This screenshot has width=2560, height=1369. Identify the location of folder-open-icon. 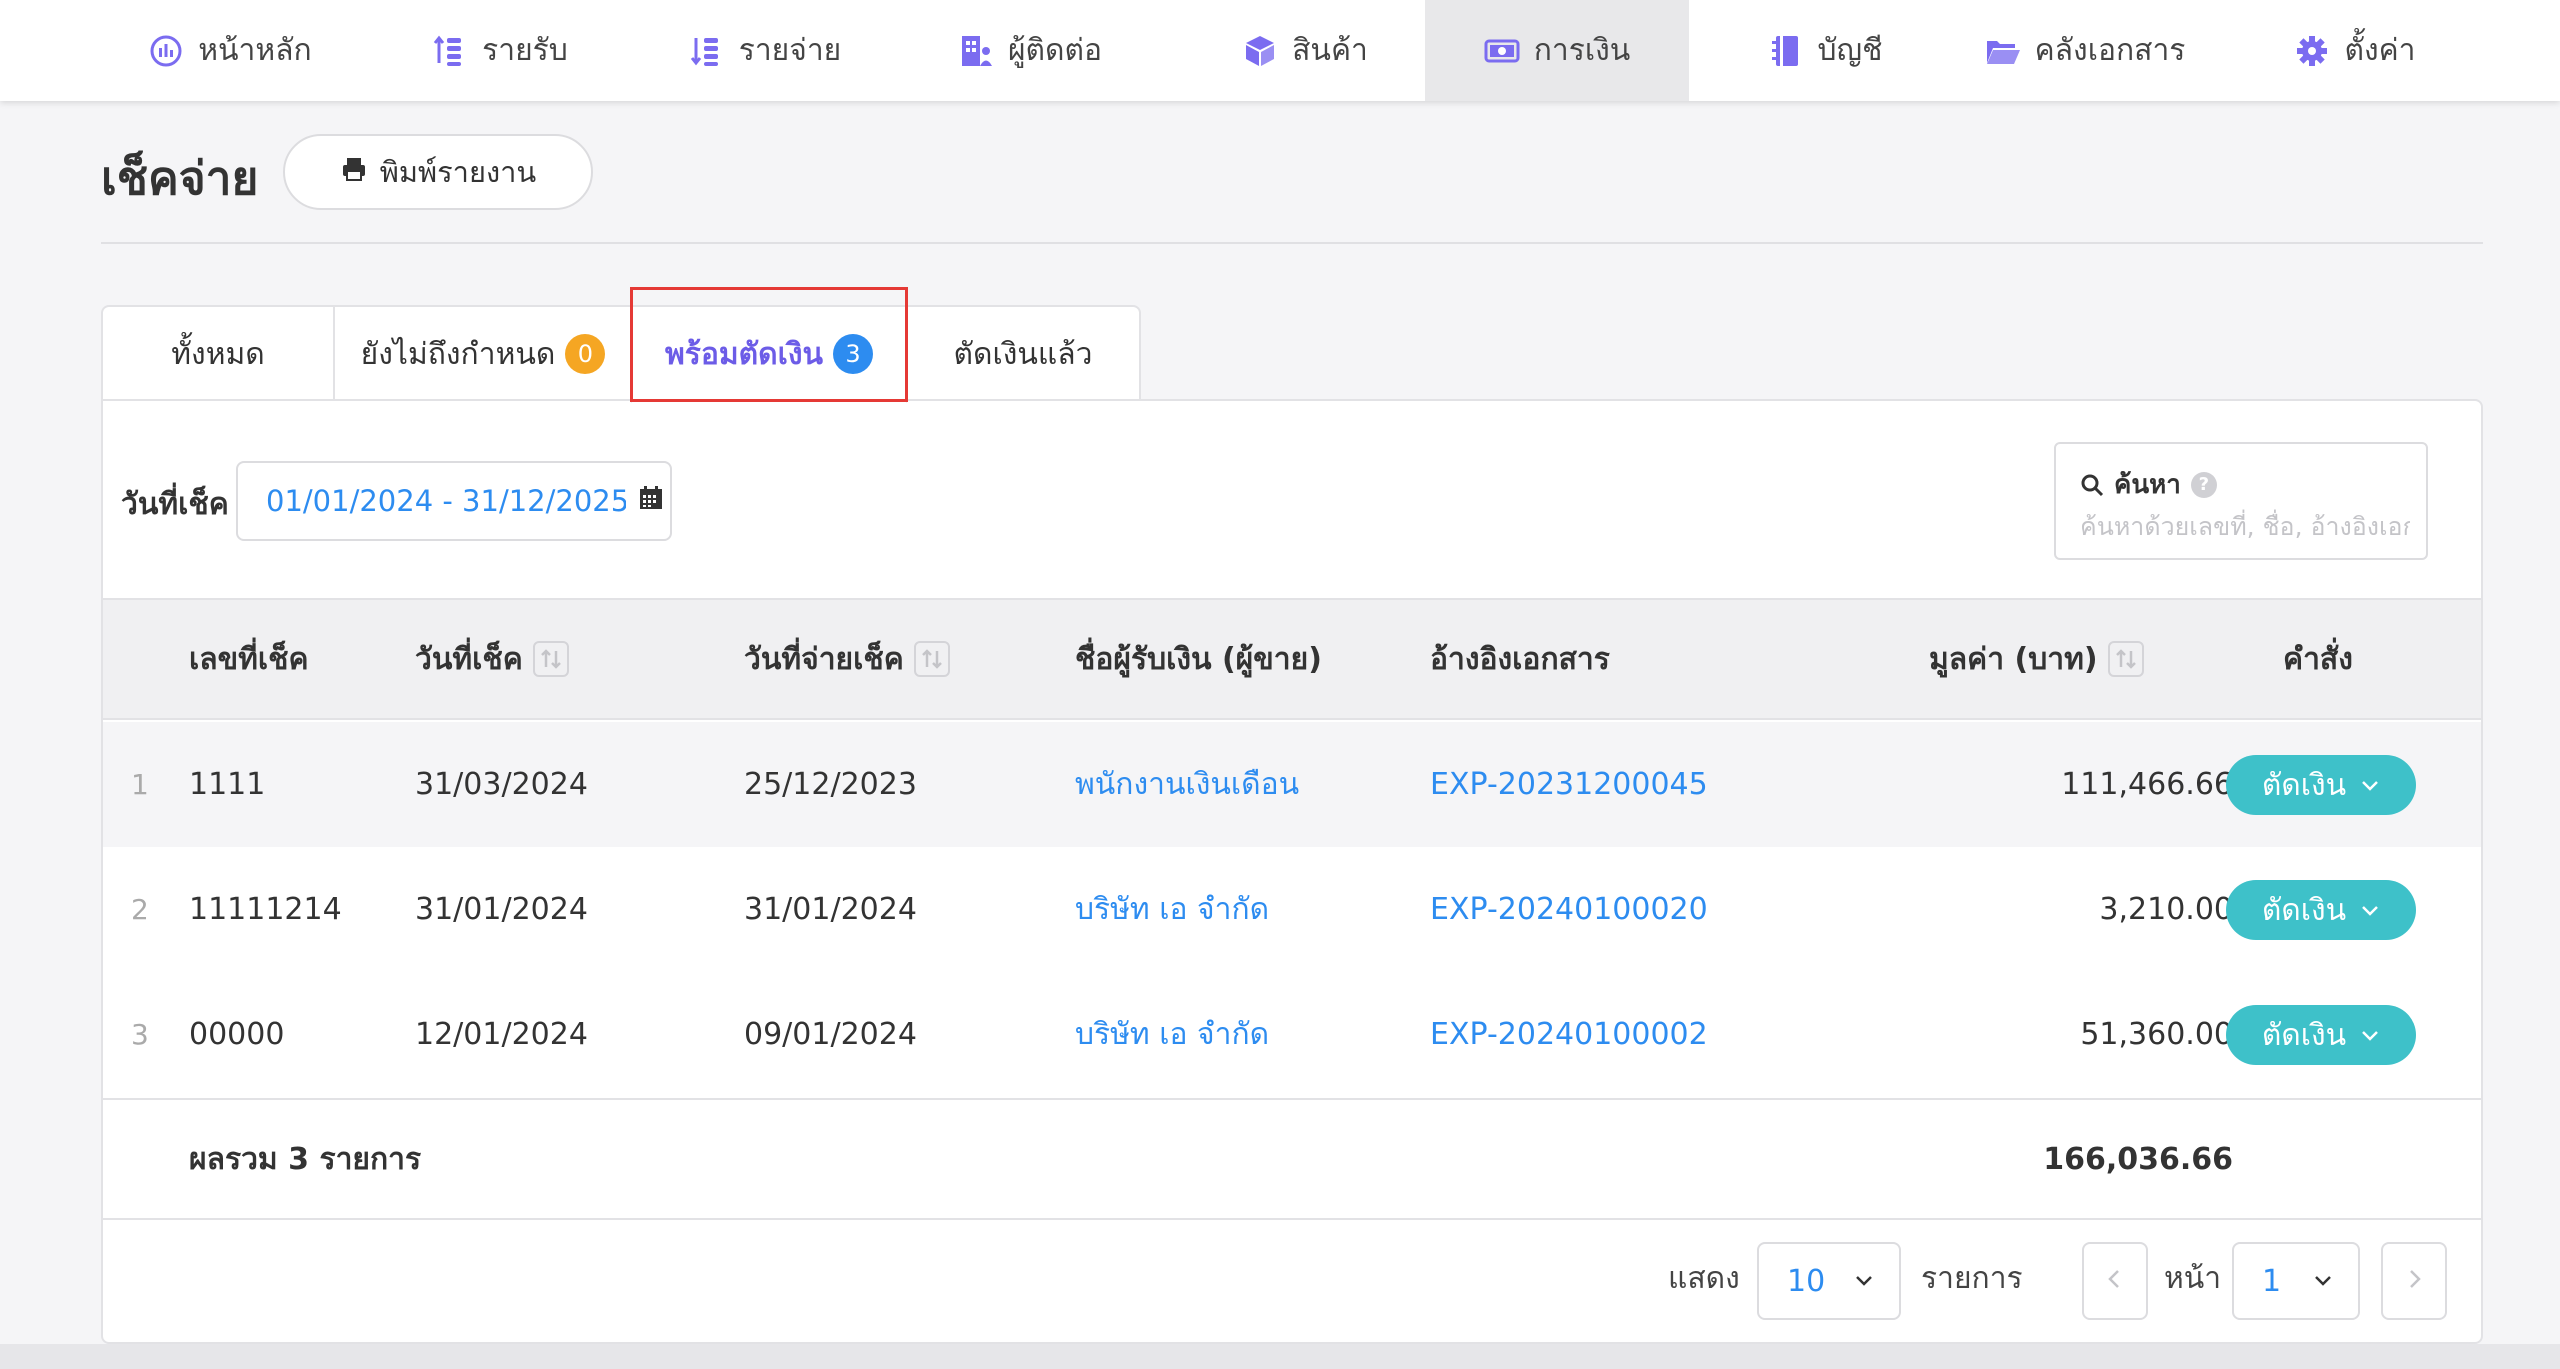
(2003, 51).